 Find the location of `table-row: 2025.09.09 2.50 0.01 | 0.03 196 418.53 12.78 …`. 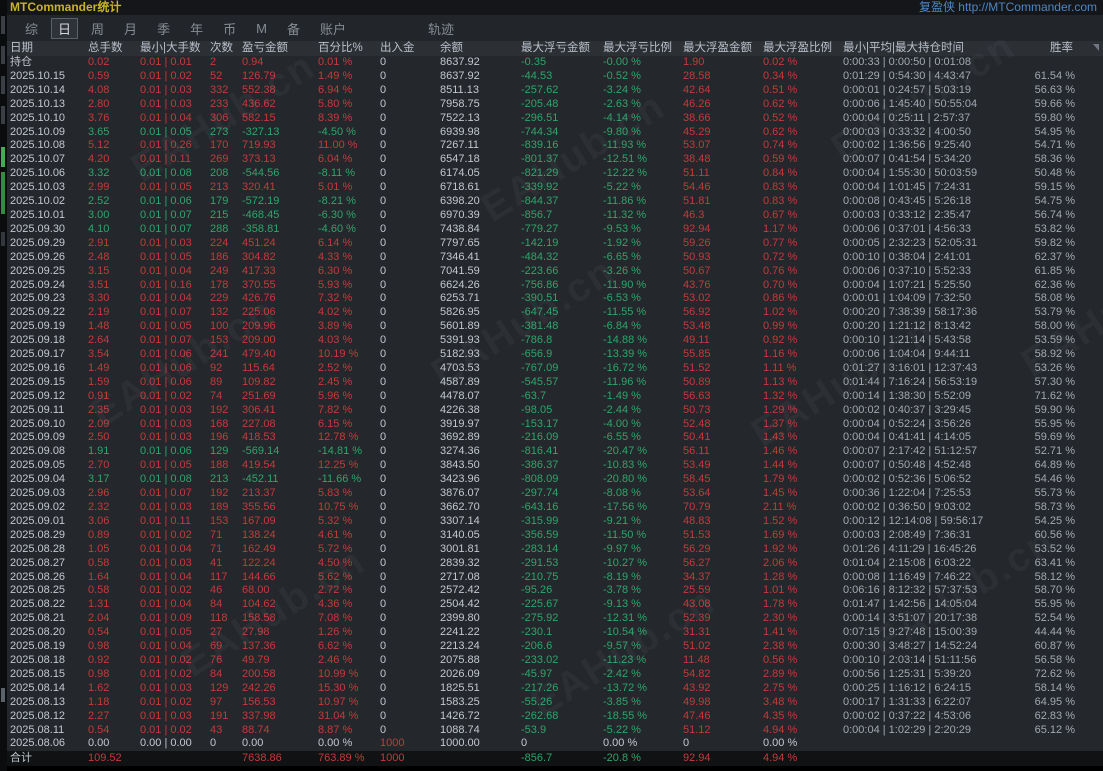

table-row: 2025.09.09 2.50 0.01 | 0.03 196 418.53 12.78 … is located at coordinates (551, 438).